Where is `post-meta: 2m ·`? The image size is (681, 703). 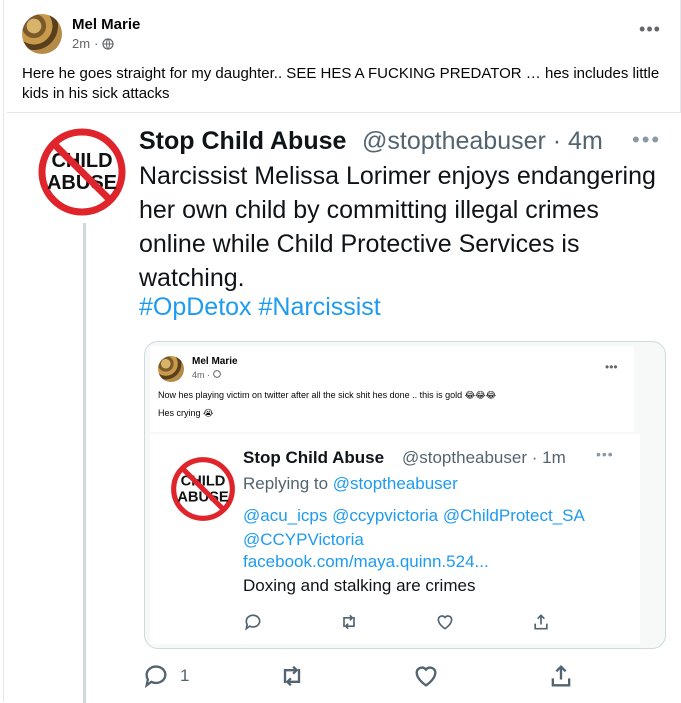 post-meta: 2m · is located at coordinates (93, 43).